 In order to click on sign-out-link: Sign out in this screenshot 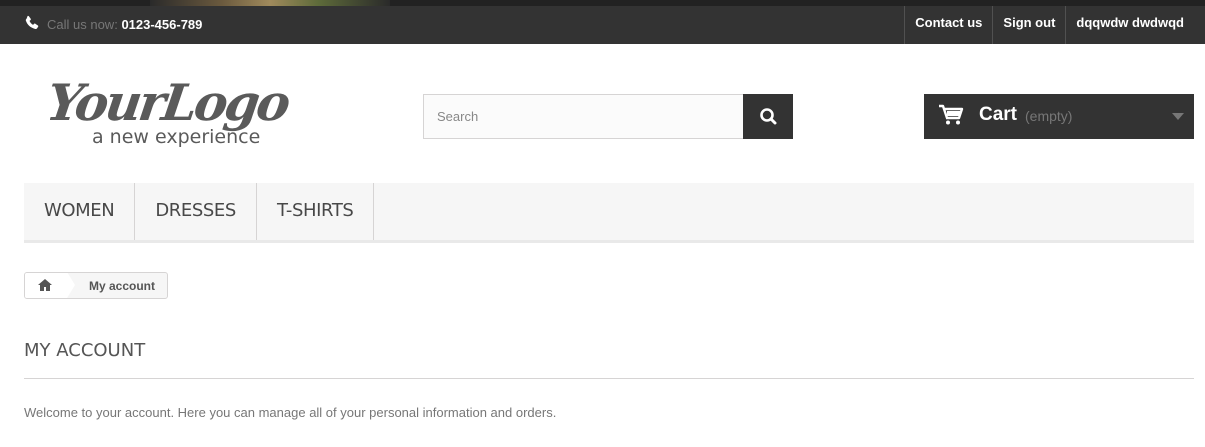, I will do `click(1028, 25)`.